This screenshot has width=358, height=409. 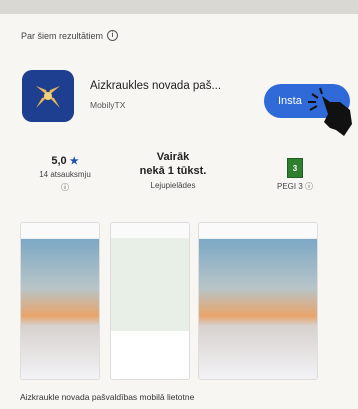 I want to click on pegi-label: PEGI 3 ⓘ, so click(x=295, y=186).